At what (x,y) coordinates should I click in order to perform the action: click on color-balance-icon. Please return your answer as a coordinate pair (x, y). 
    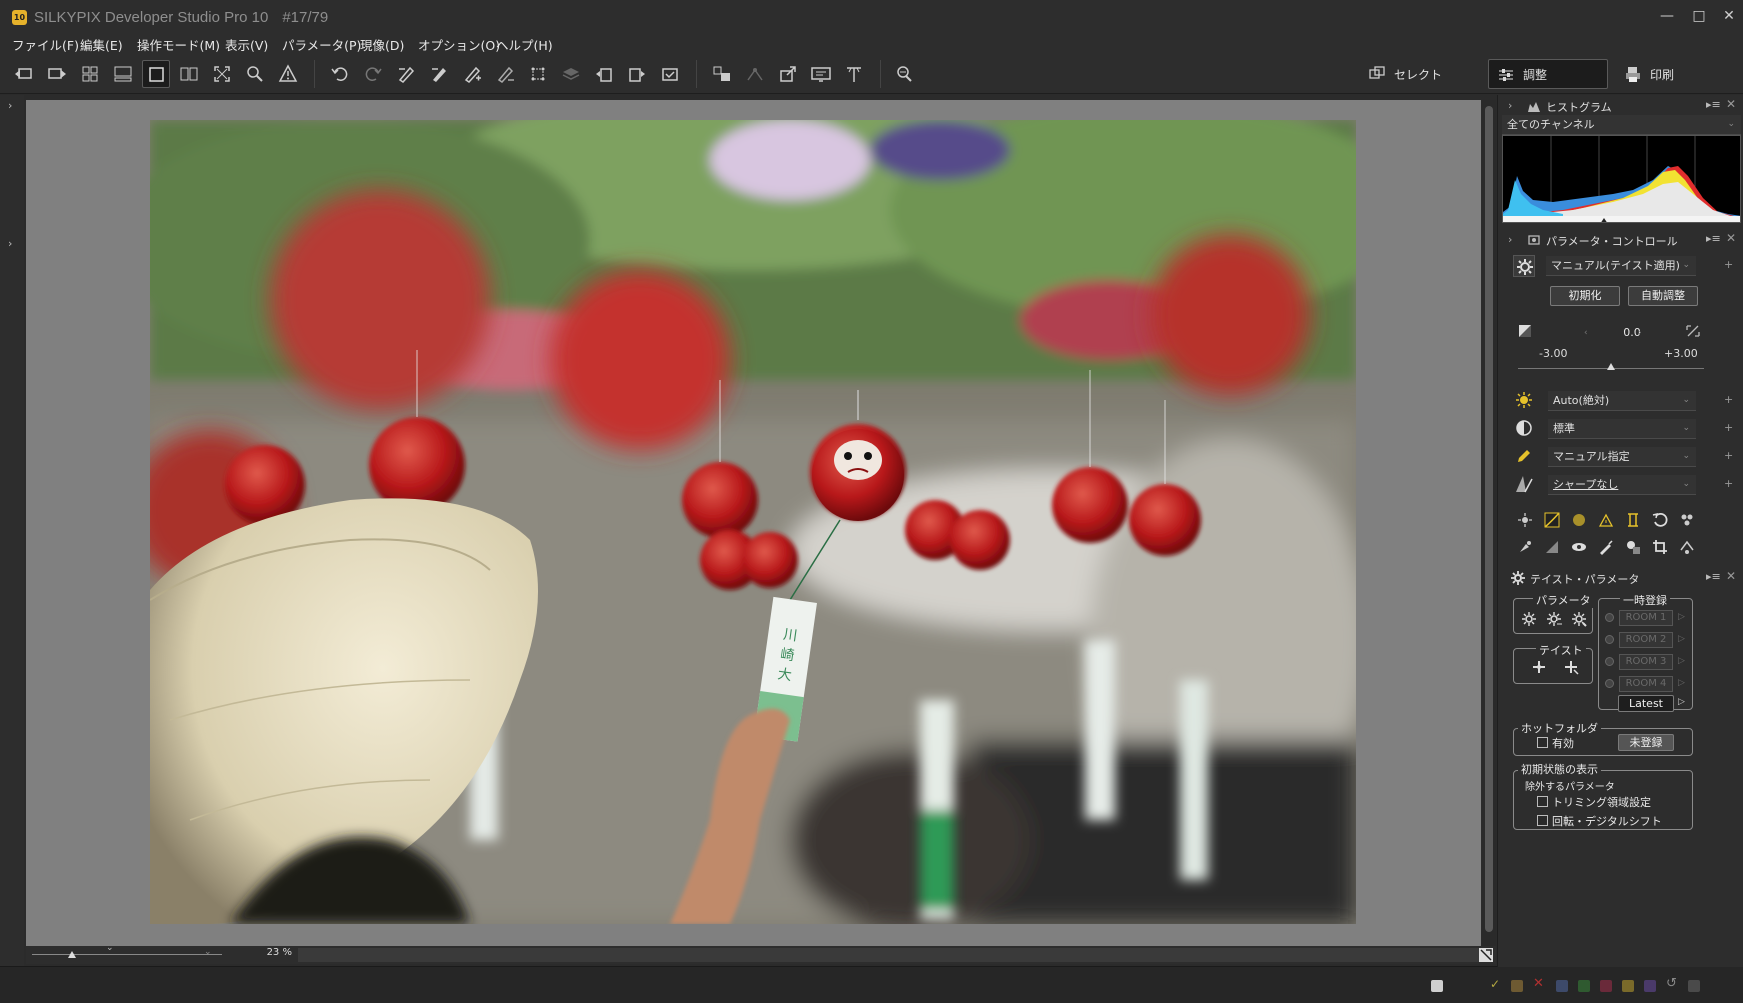
    Looking at the image, I should click on (1579, 520).